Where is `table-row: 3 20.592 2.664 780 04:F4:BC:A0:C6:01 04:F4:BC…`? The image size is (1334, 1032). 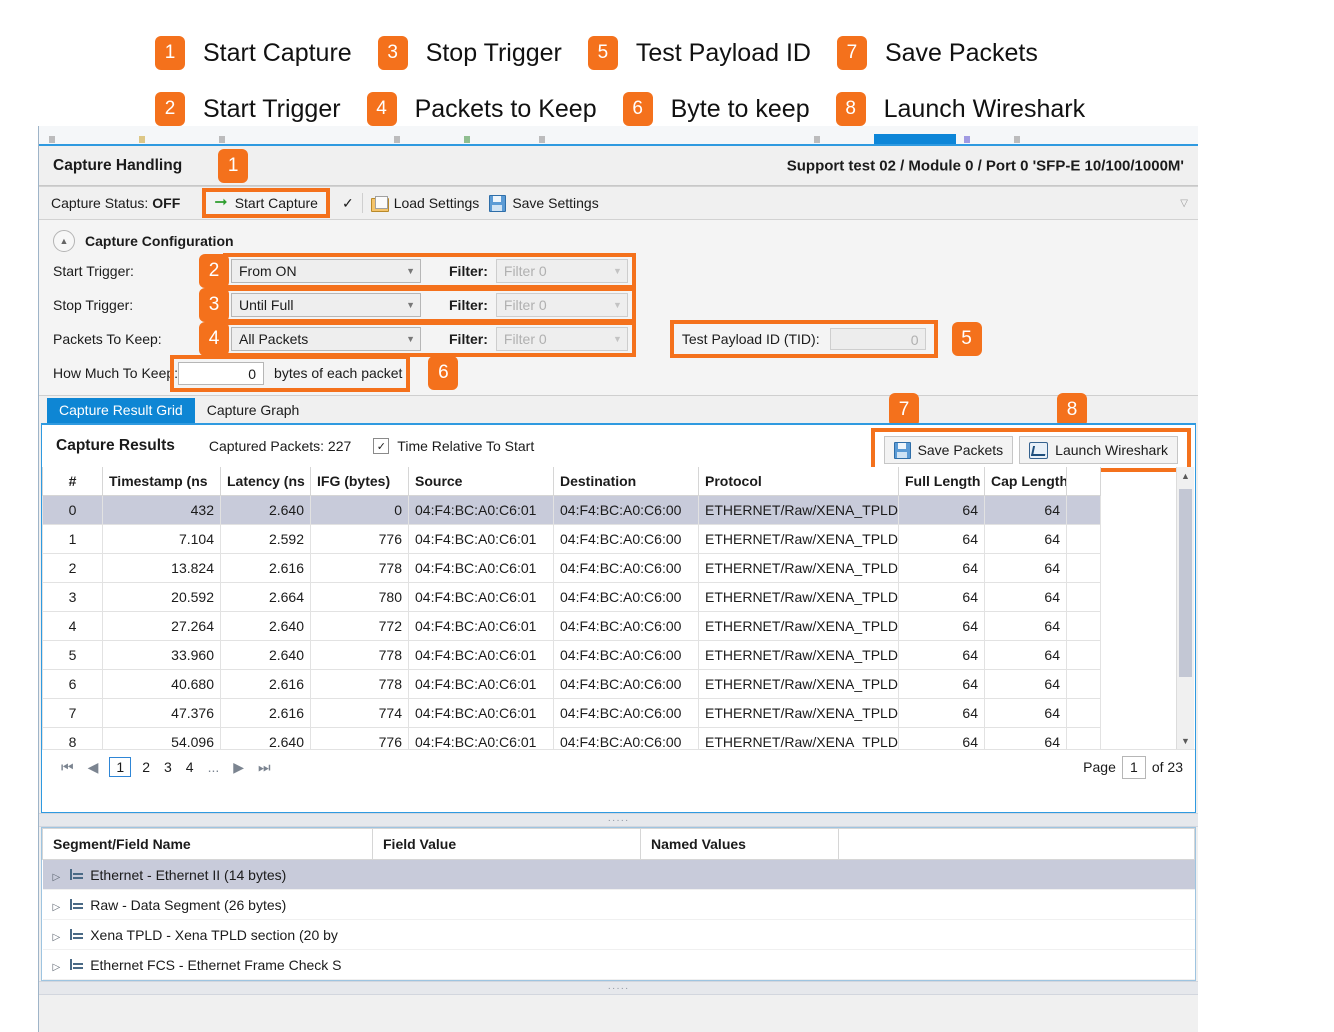
table-row: 3 20.592 2.664 780 04:F4:BC:A0:C6:01 04:F4:BC… is located at coordinates (571, 597).